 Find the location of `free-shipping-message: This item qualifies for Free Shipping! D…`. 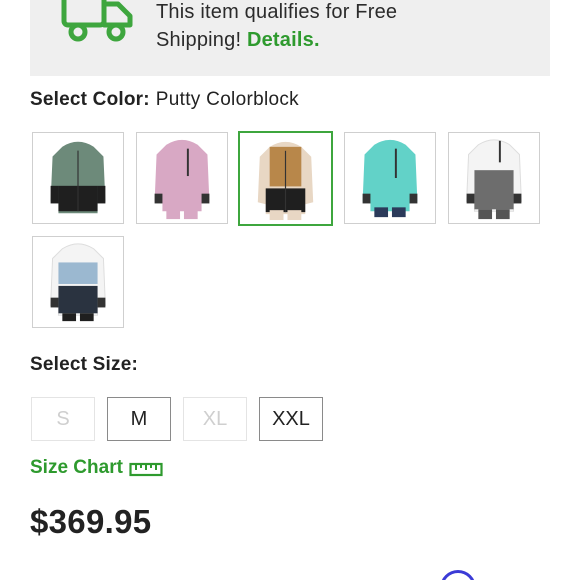

free-shipping-message: This item qualifies for Free Shipping! D… is located at coordinates (336, 27).